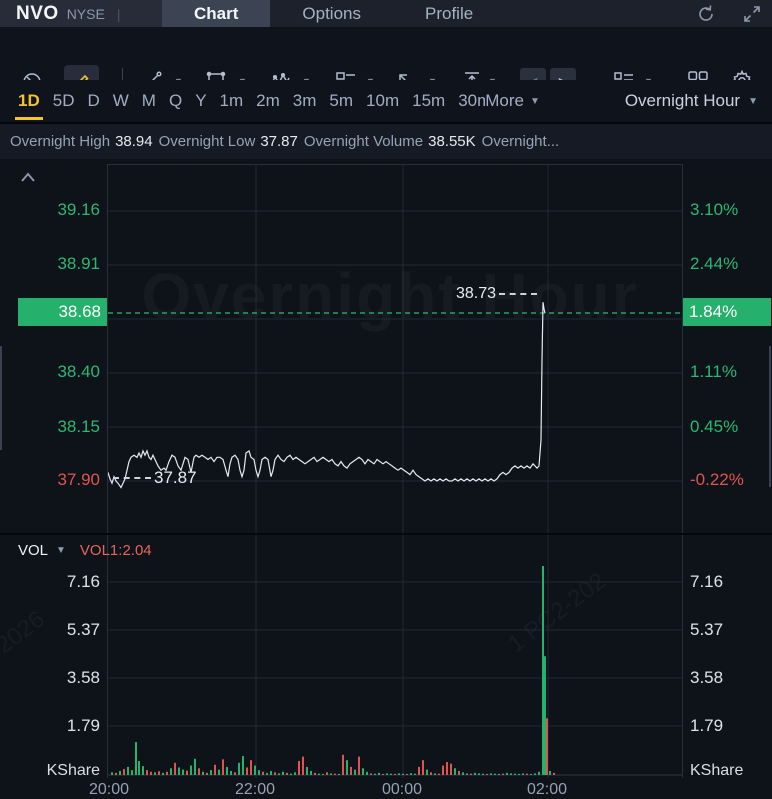 This screenshot has height=799, width=772. What do you see at coordinates (713, 371) in the screenshot?
I see `axis-tick-label: 1.11%` at bounding box center [713, 371].